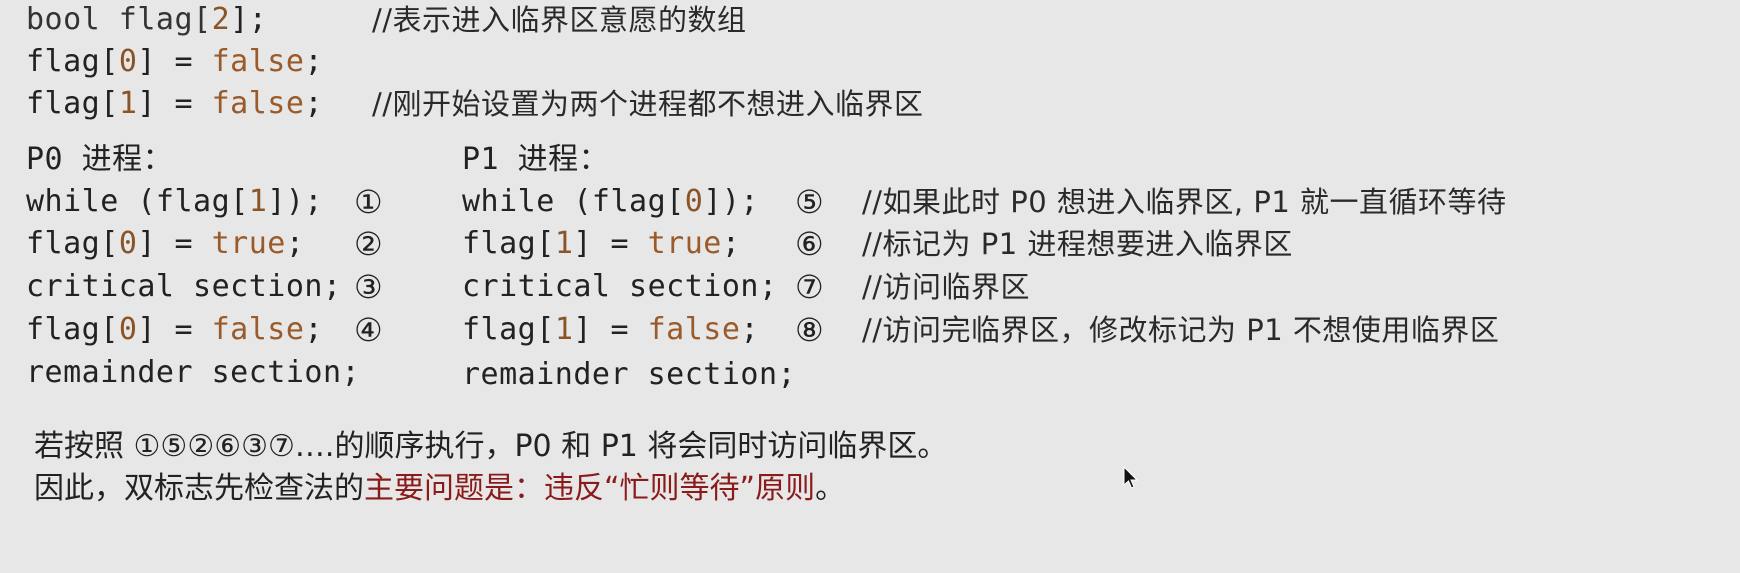  I want to click on step-marker: ④, so click(368, 330).